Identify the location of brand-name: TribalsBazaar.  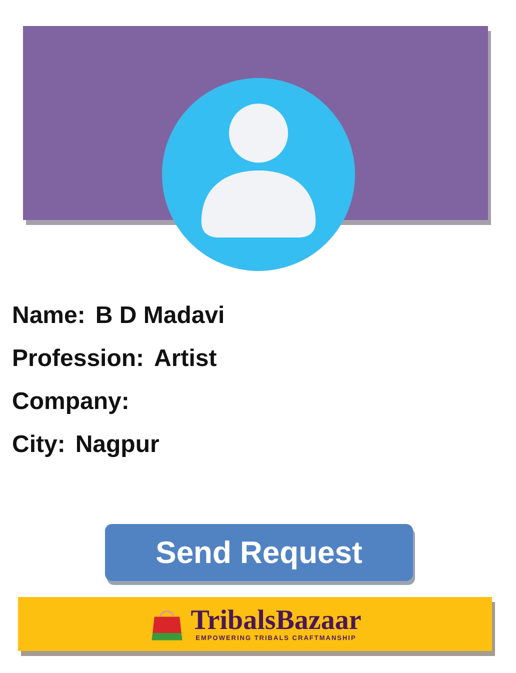
(276, 620).